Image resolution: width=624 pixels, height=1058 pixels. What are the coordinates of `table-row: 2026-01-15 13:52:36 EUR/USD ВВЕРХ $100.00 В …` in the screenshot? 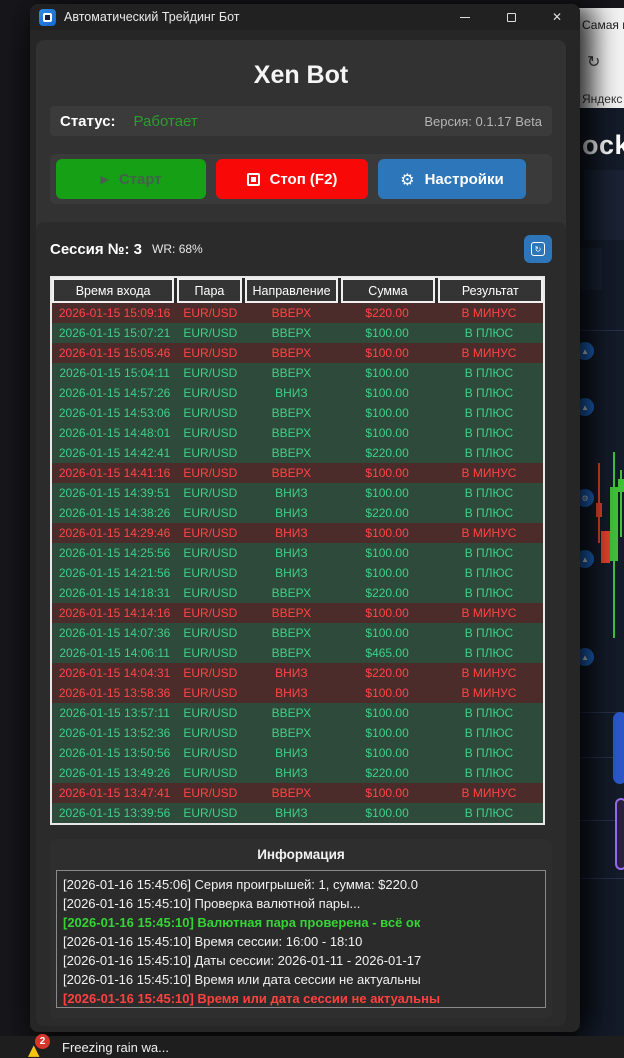 It's located at (297, 733).